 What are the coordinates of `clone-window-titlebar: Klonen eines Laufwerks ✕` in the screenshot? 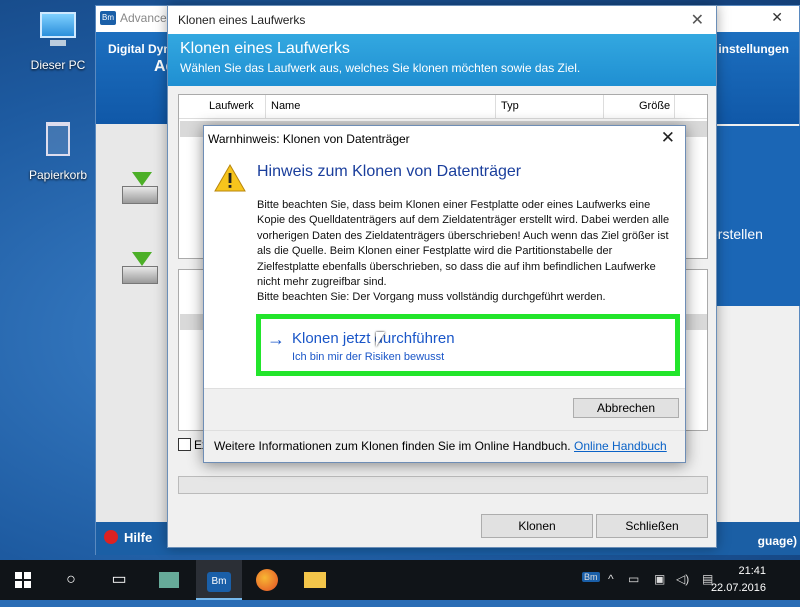 It's located at (442, 20).